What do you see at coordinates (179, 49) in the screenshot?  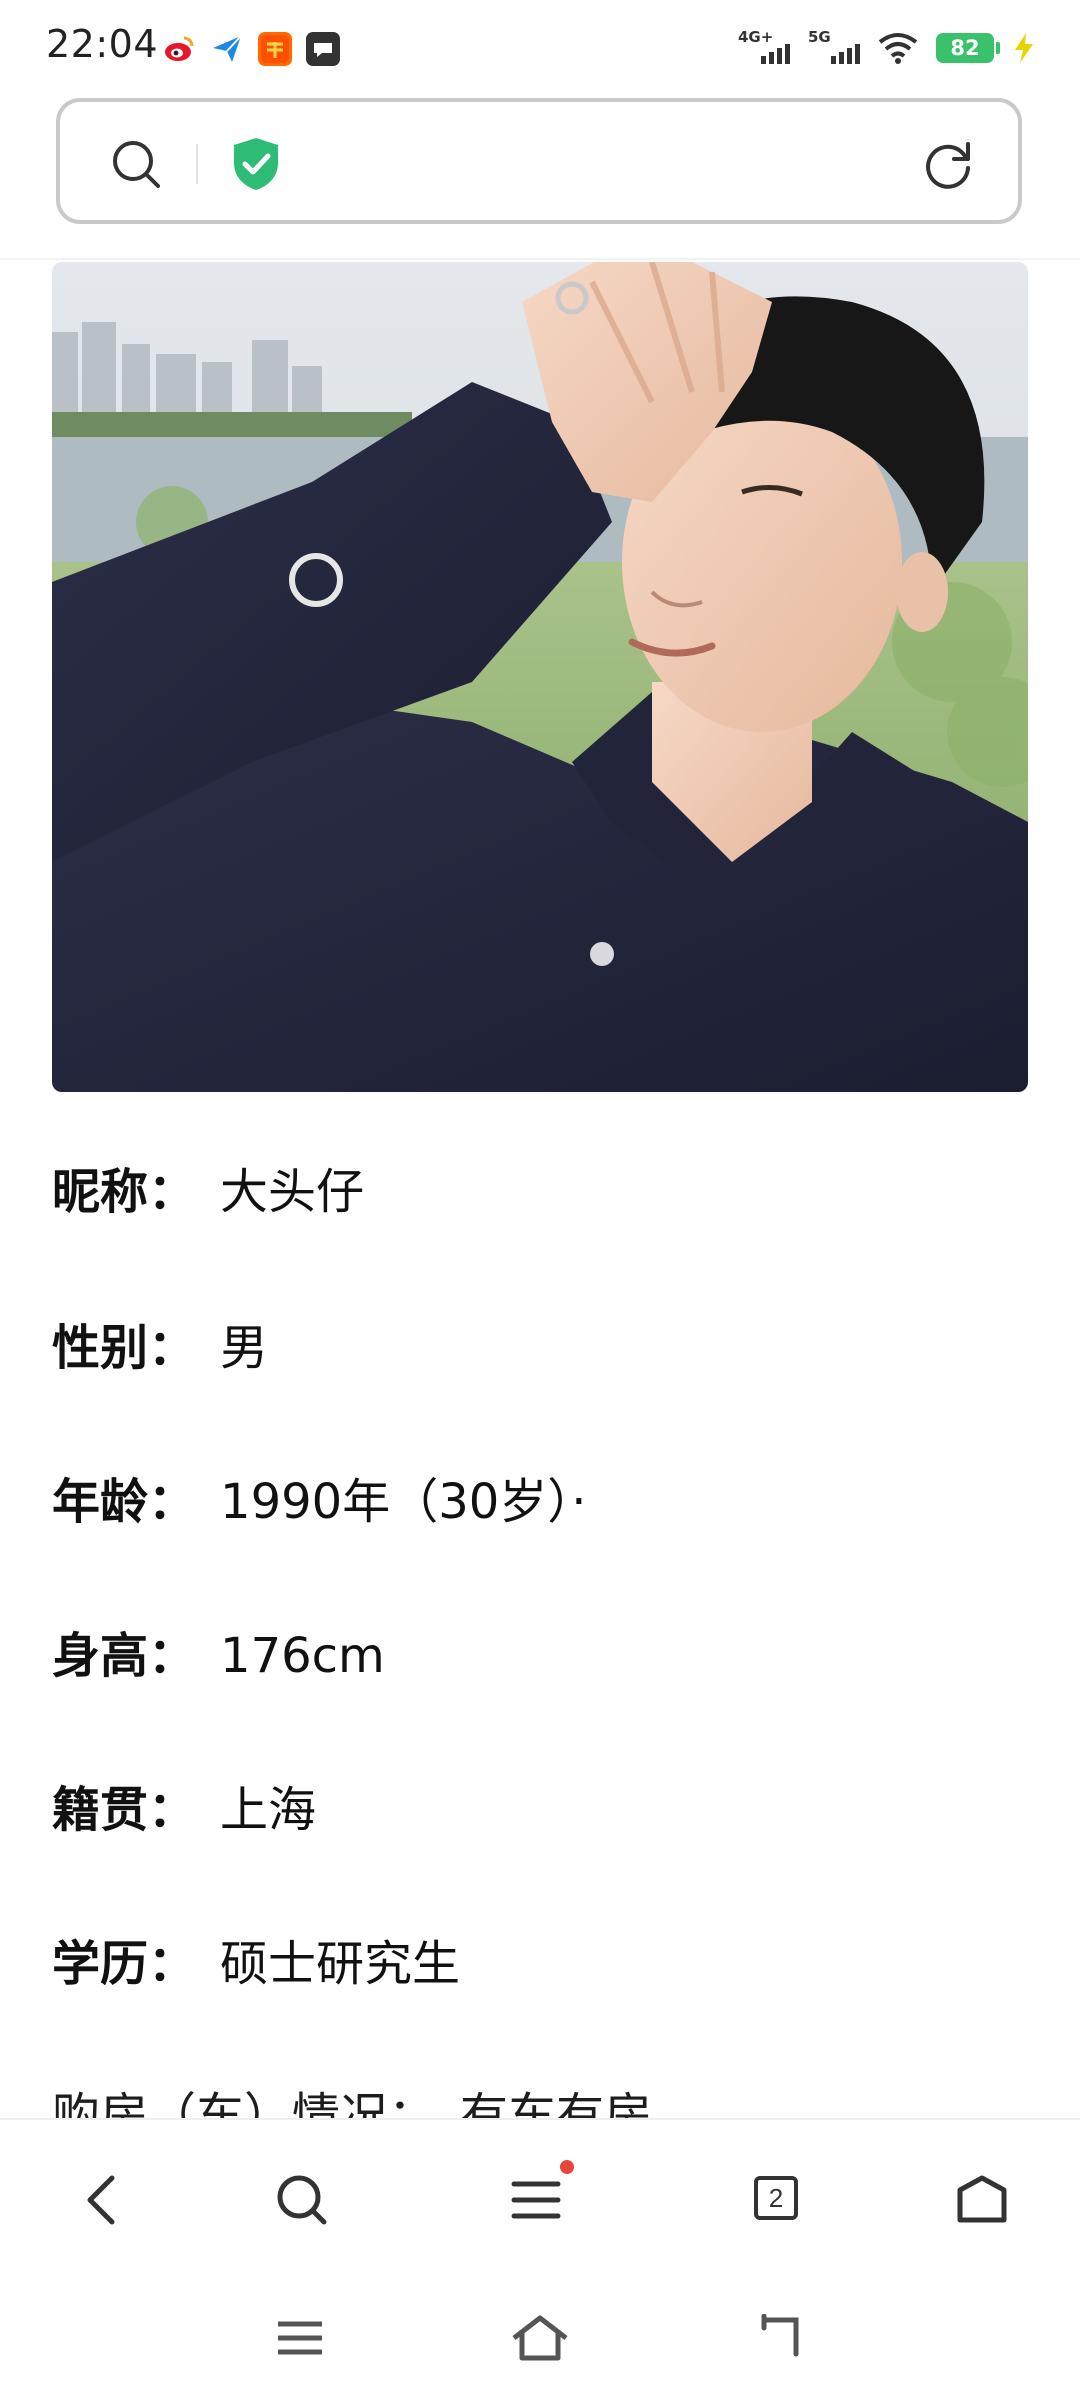 I see `weibo-icon` at bounding box center [179, 49].